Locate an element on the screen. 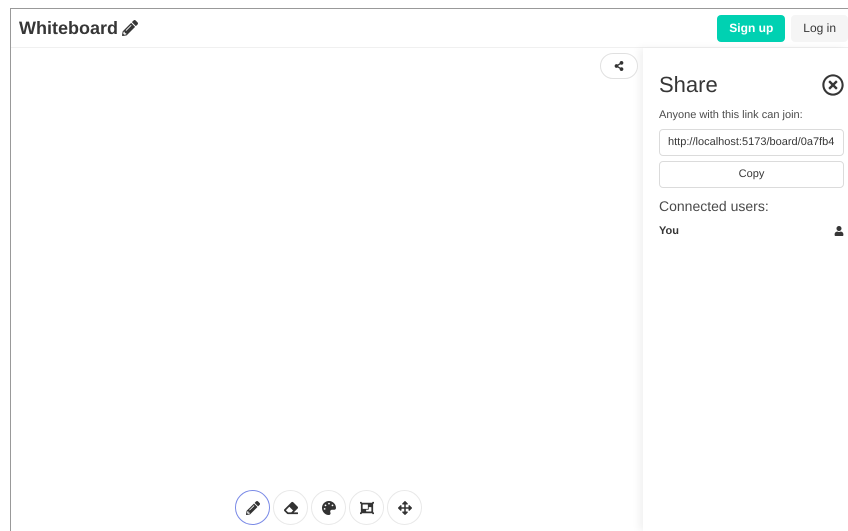 This screenshot has height=531, width=848. tool-button is located at coordinates (252, 507).